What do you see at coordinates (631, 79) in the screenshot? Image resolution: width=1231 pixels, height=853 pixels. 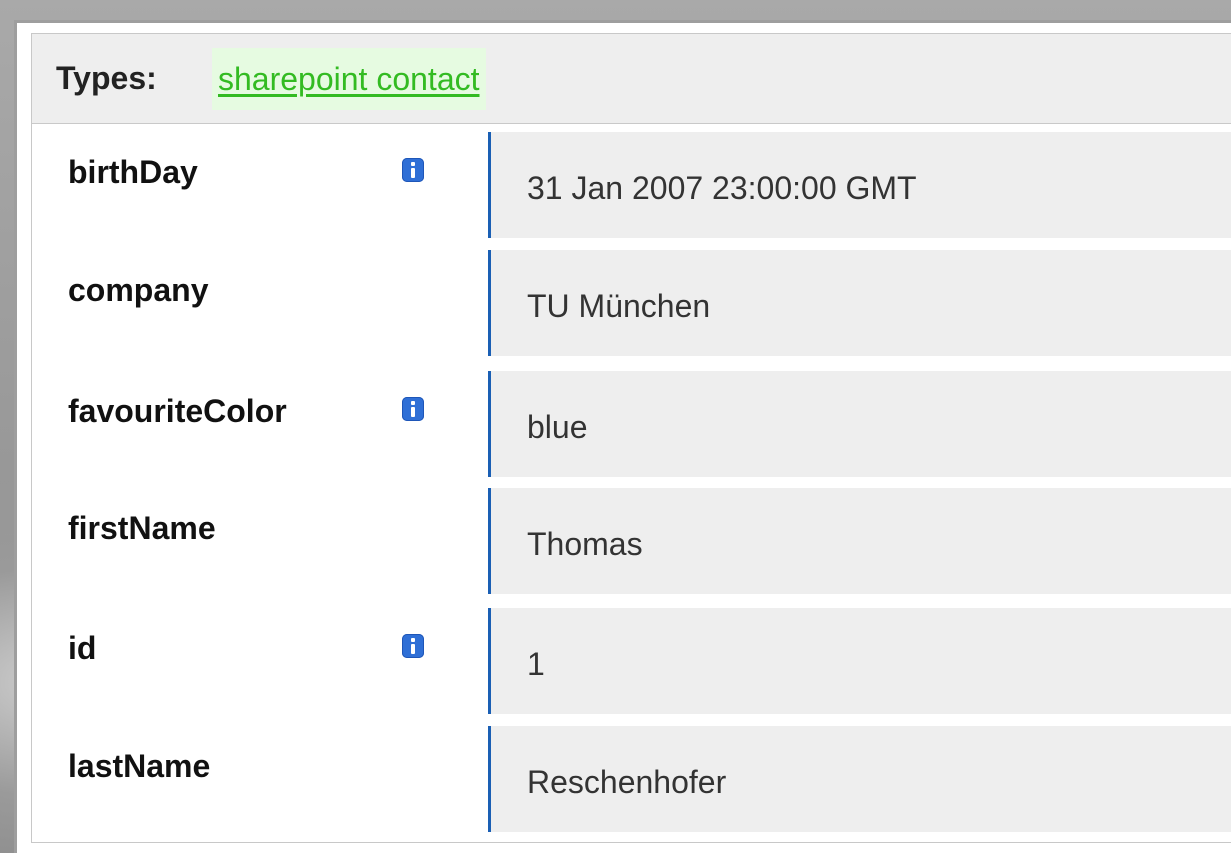 I see `types-bar: Types: sharepoint contact` at bounding box center [631, 79].